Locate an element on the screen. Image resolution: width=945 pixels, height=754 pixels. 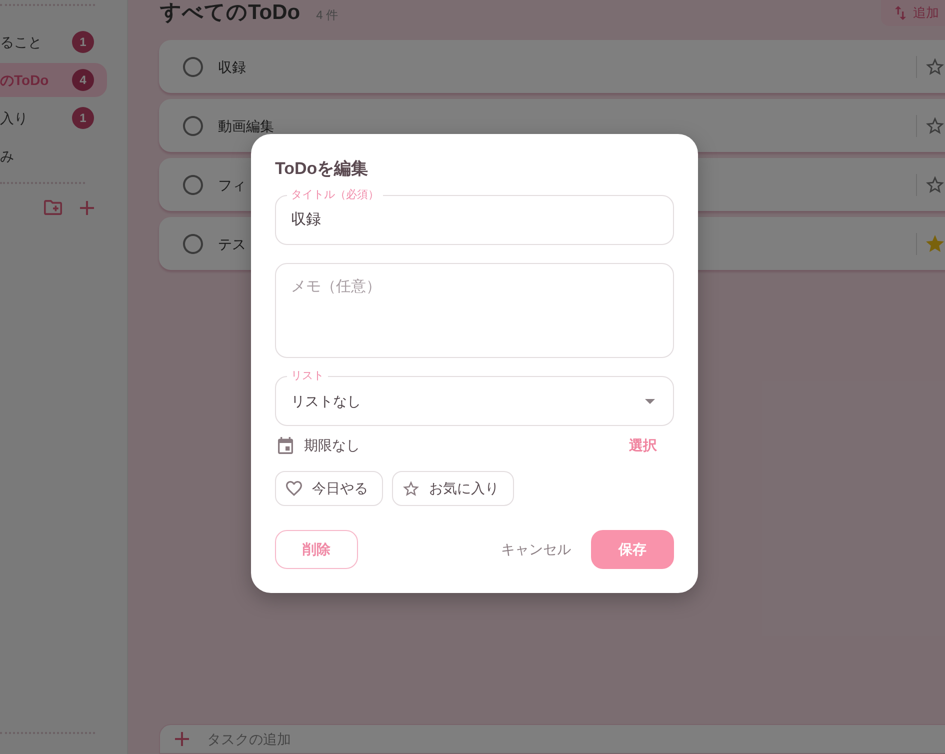
save-button: 保存 is located at coordinates (632, 549).